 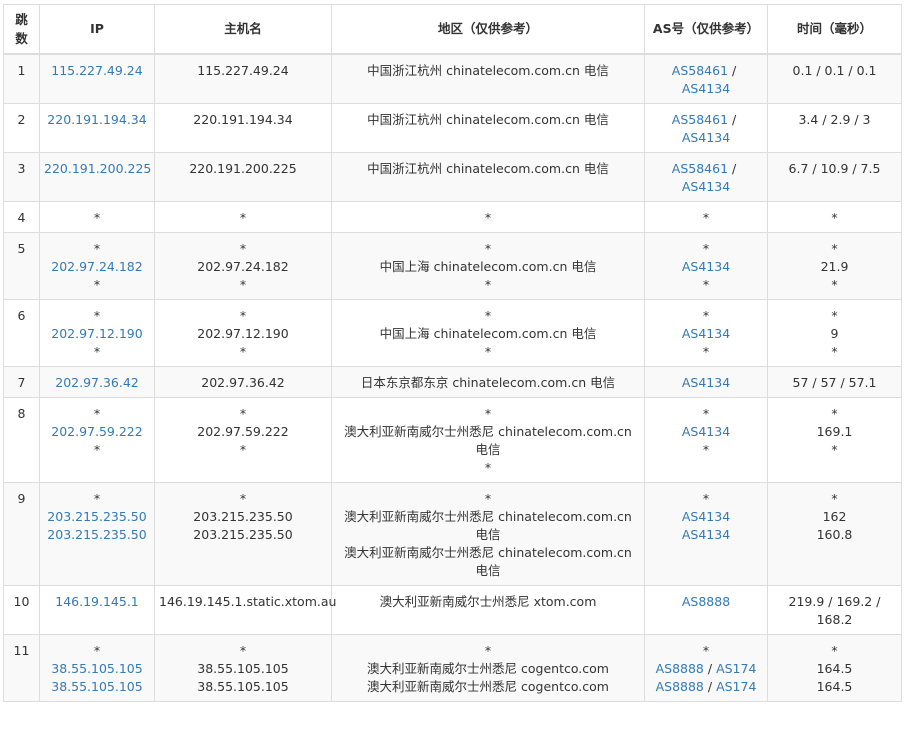 I want to click on hostname-cell: *, so click(x=243, y=217).